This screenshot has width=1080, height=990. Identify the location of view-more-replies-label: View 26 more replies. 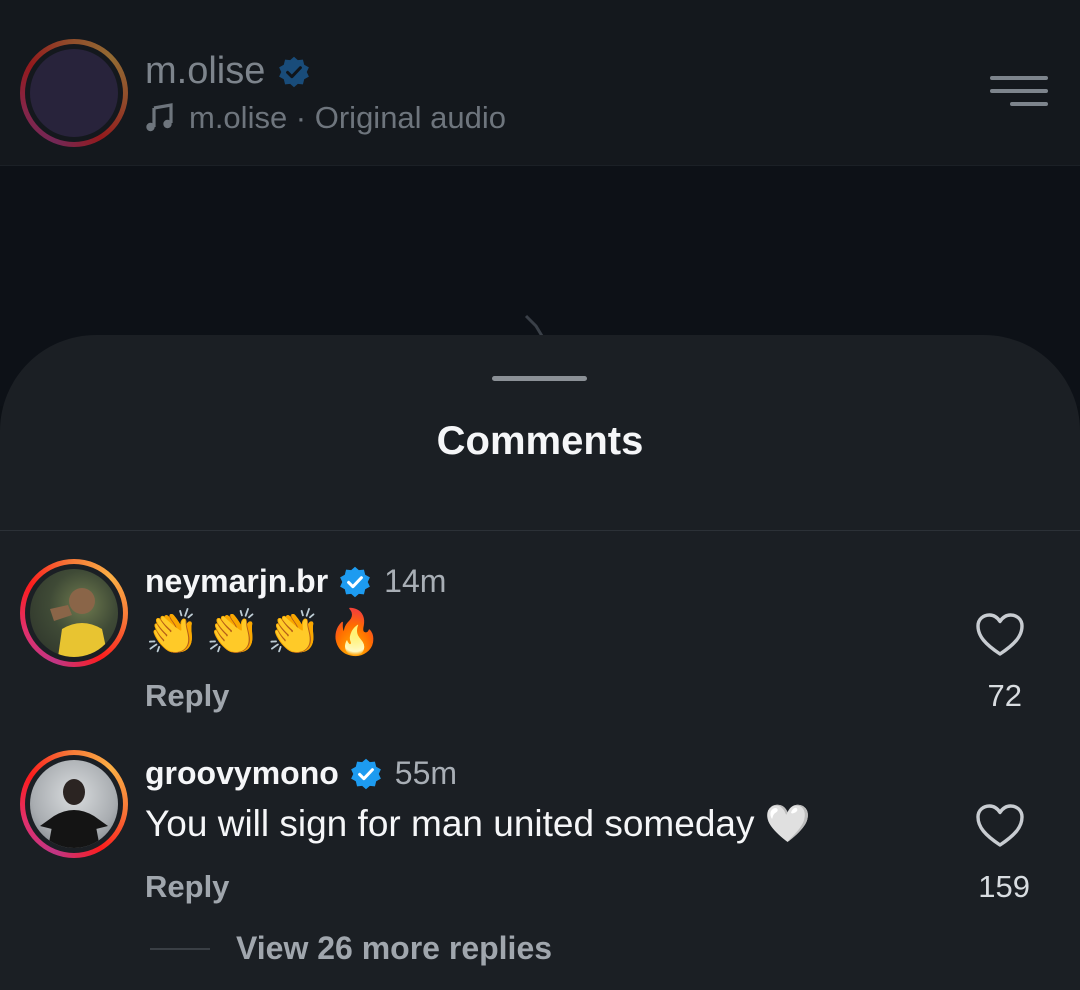
(394, 948).